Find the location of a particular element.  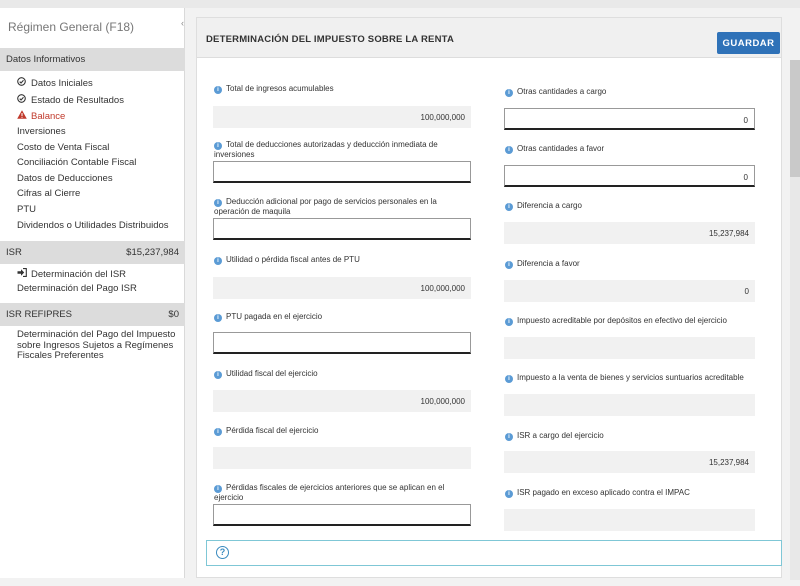

isr-refipres-amount: $0 is located at coordinates (173, 314).